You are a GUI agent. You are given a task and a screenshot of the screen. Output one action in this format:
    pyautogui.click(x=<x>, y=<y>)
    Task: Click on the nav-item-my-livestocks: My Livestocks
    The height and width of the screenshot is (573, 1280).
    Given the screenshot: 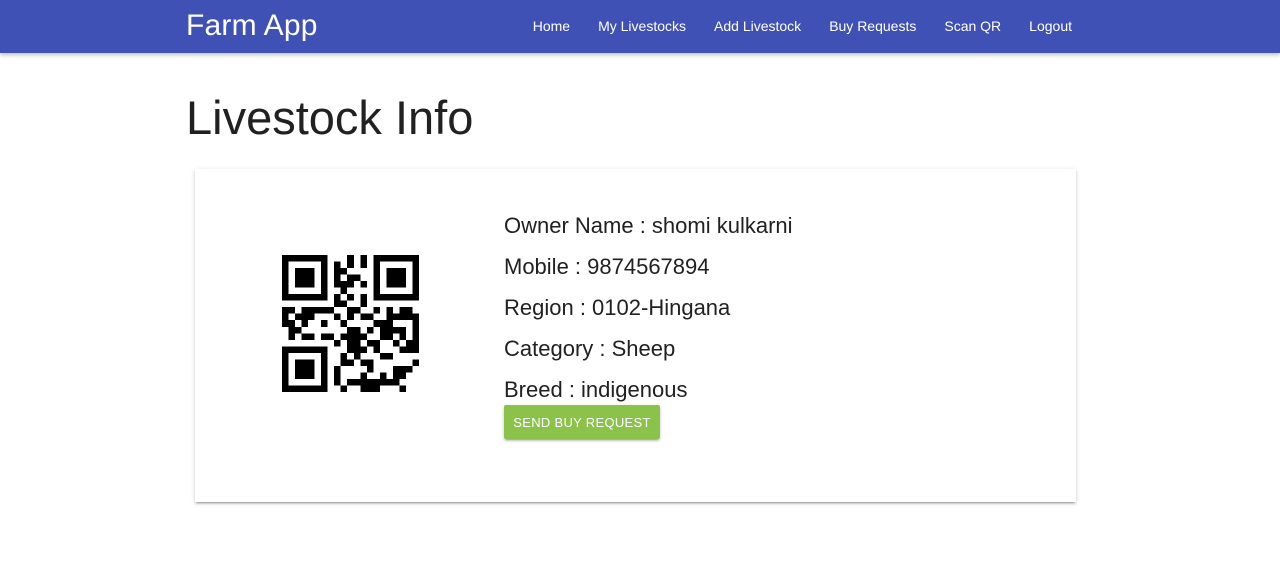 What is the action you would take?
    pyautogui.click(x=642, y=26)
    